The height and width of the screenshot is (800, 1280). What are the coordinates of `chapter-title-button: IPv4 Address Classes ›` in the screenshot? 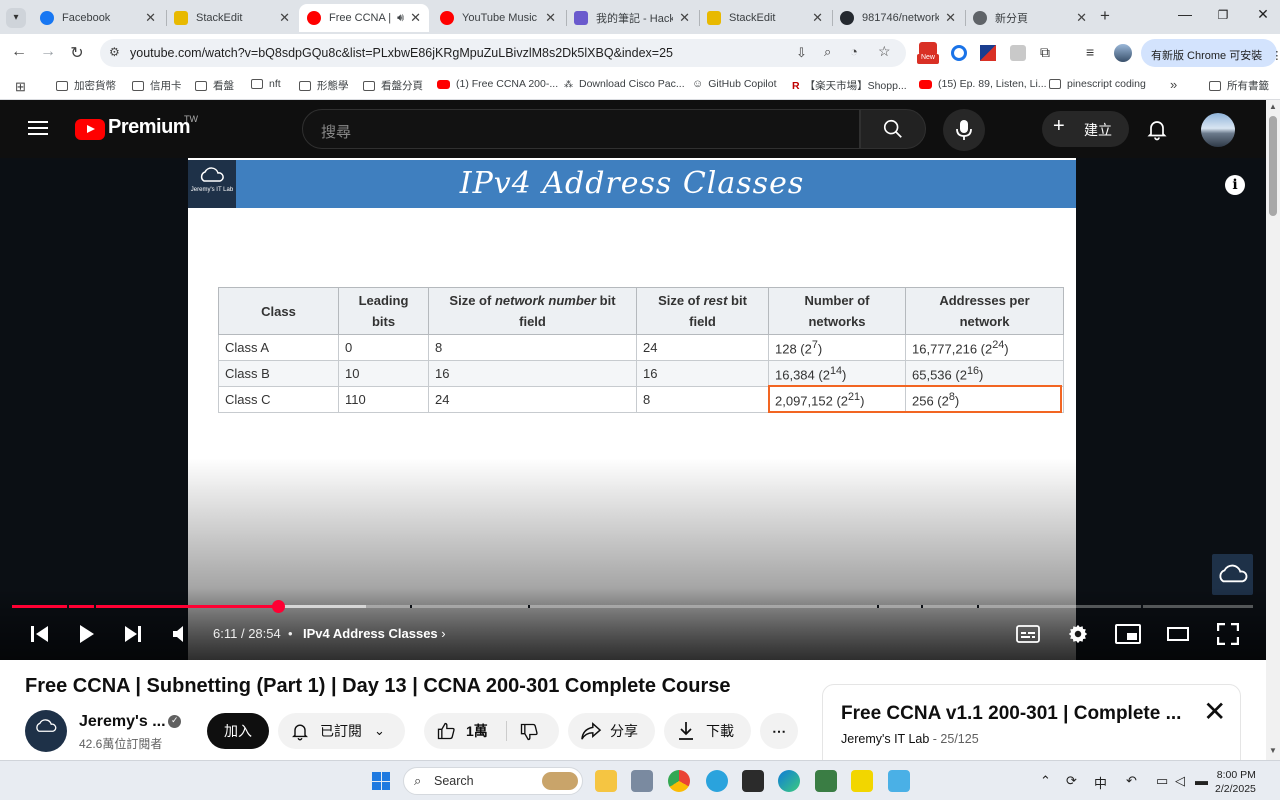 It's located at (374, 633).